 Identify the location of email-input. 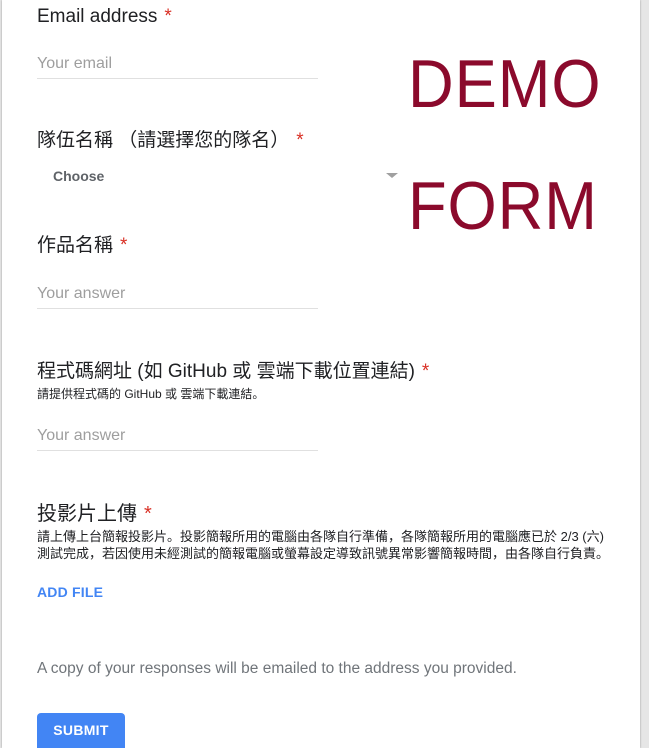
(177, 65).